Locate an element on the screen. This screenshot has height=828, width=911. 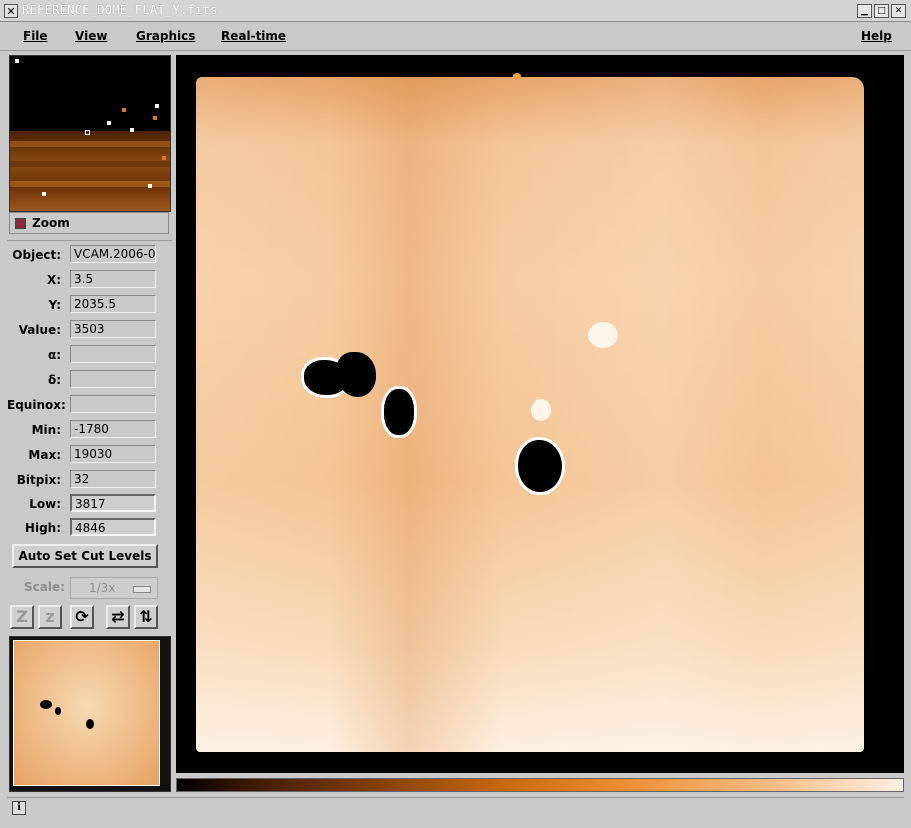
y-field: 2035.5 is located at coordinates (113, 304).